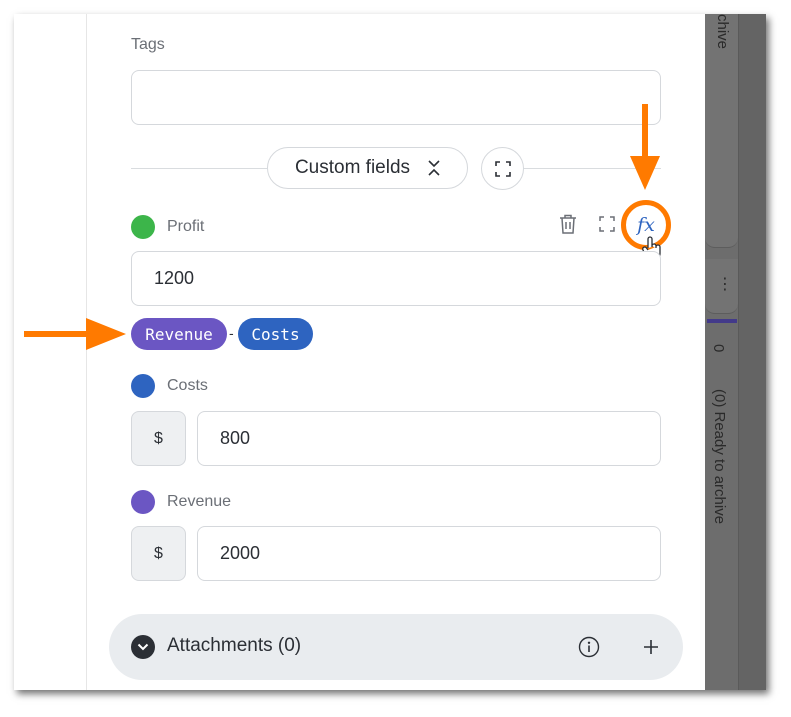 The image size is (791, 717). I want to click on formula-tag-costs: Costs, so click(275, 334).